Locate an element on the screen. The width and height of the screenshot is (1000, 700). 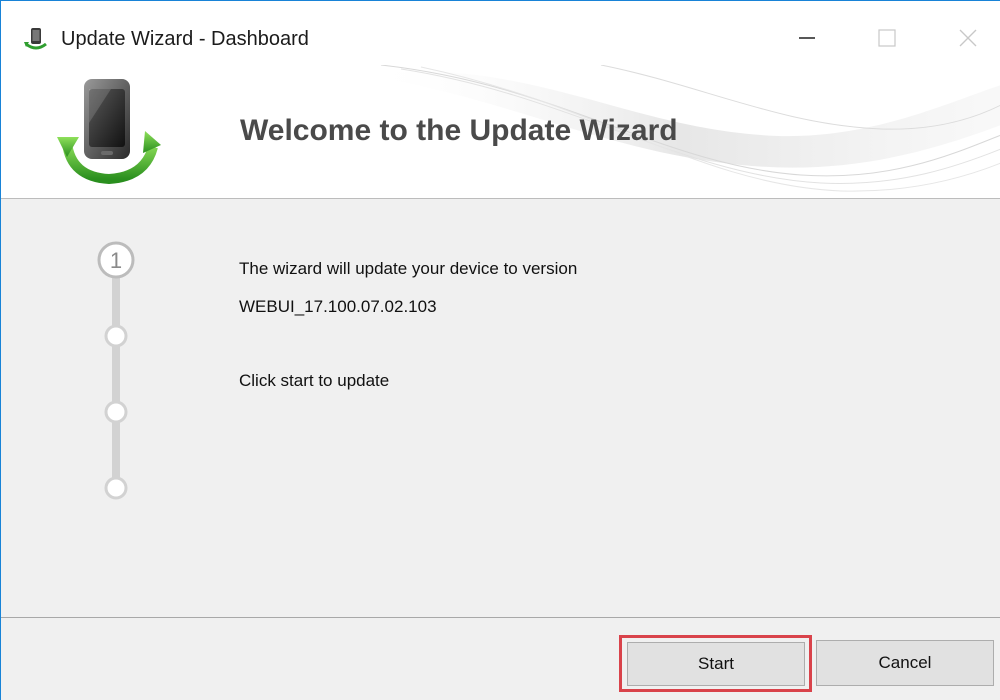
step-4-marker is located at coordinates (116, 488).